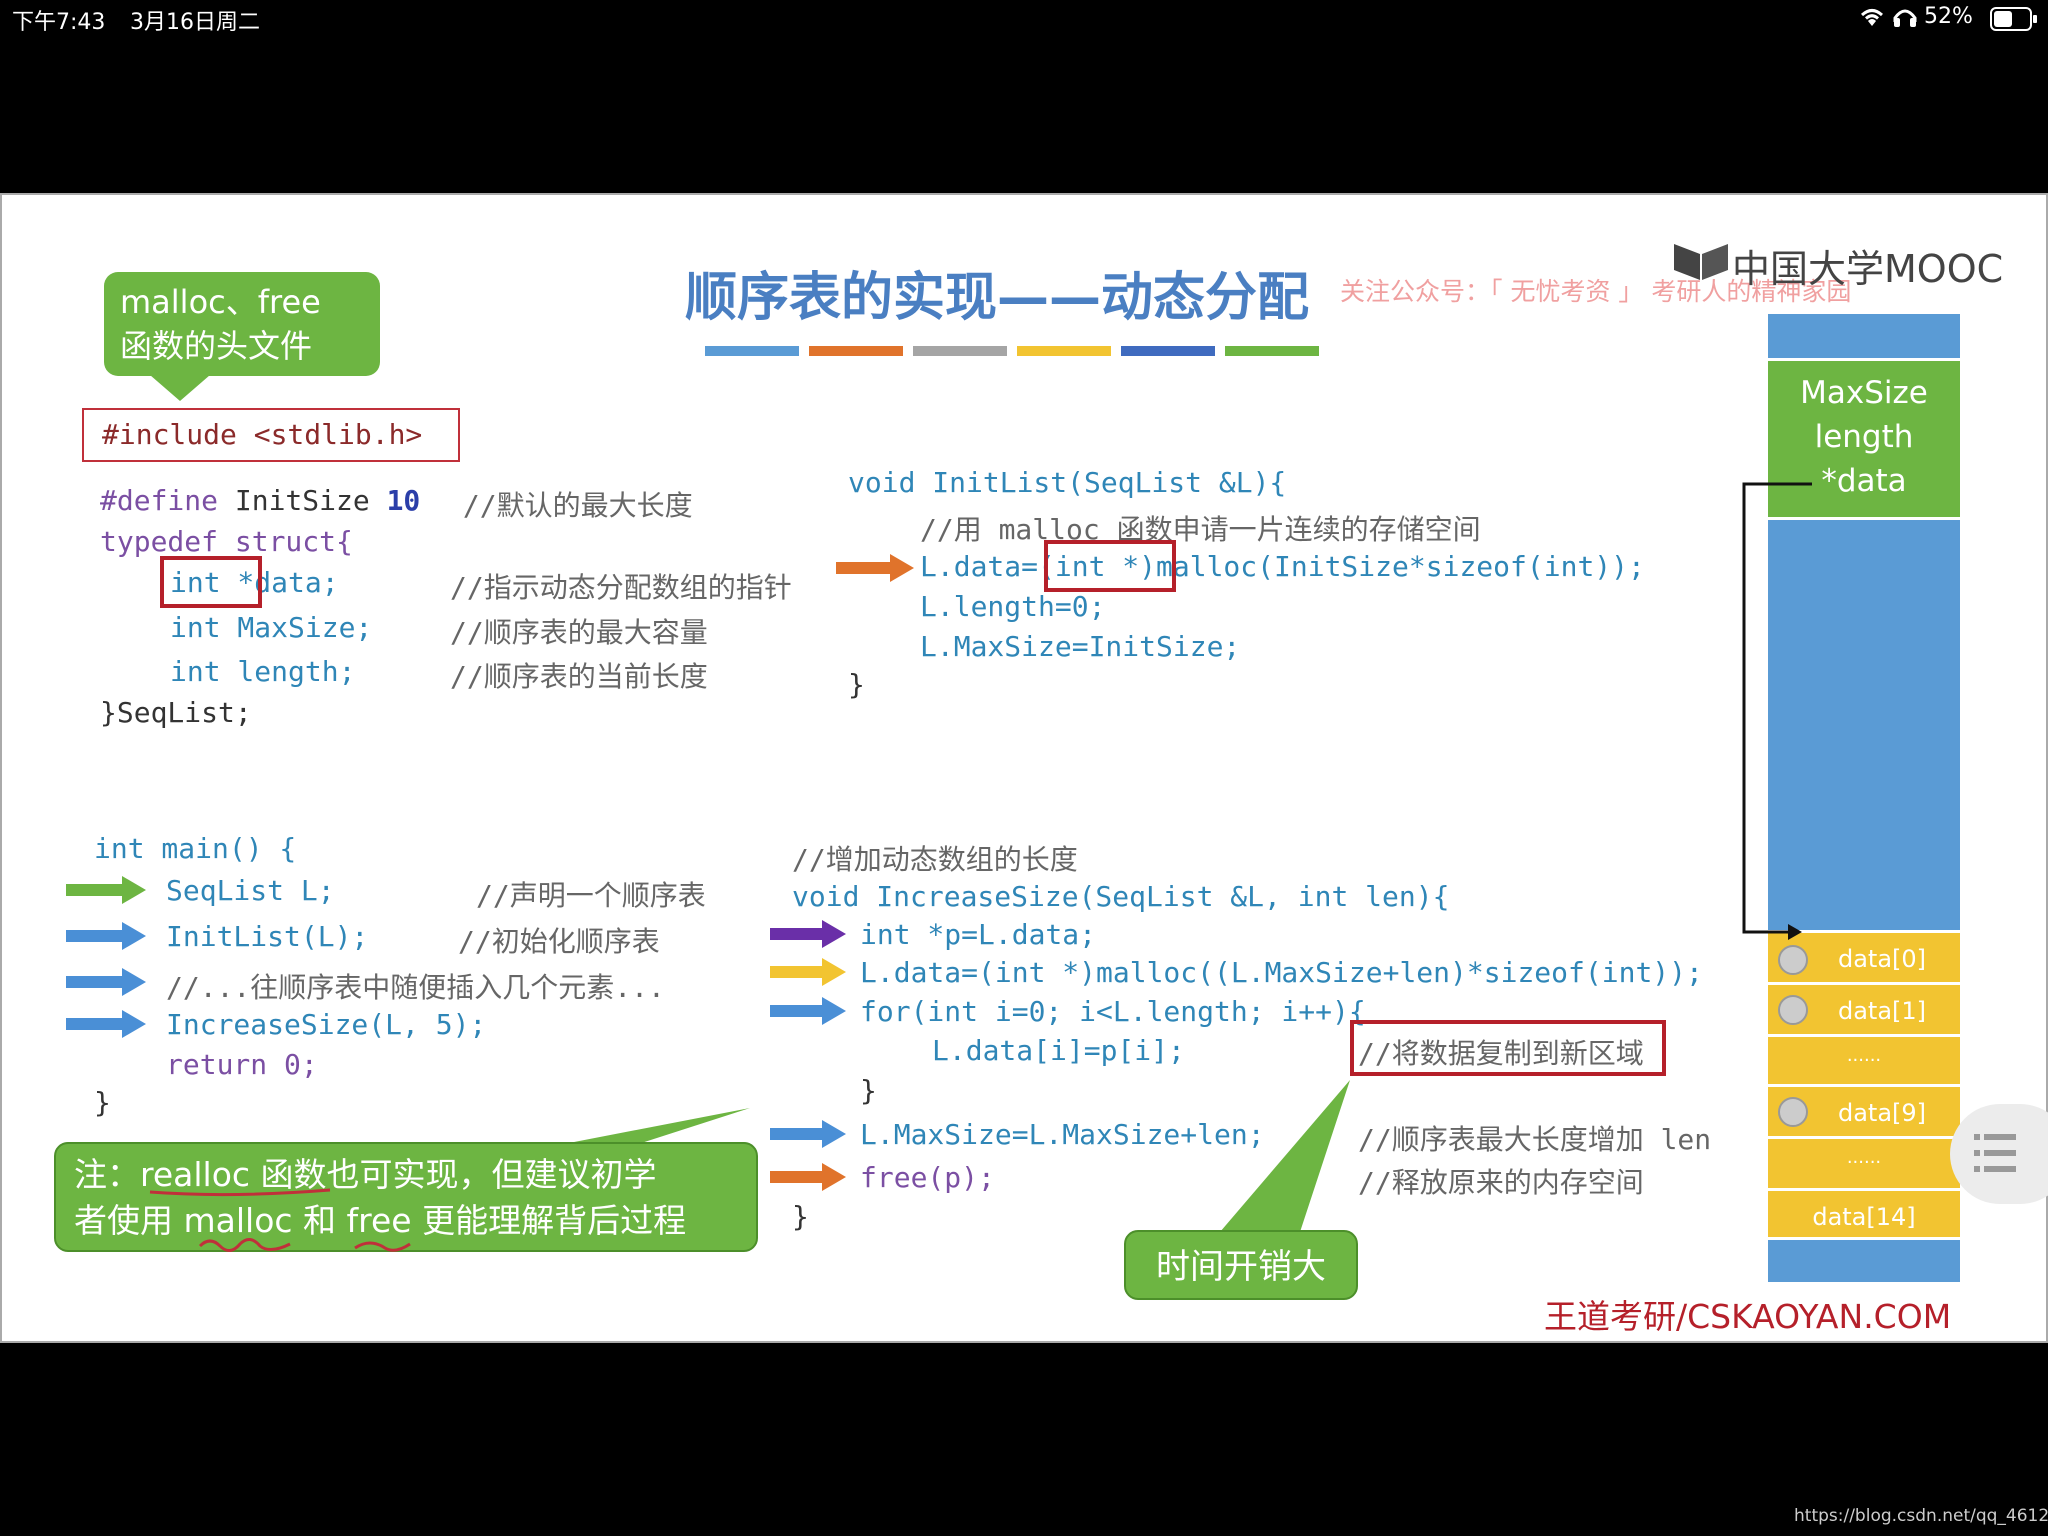 This screenshot has width=2048, height=1536. I want to click on initlist-comment: //用 malloc 函数申请一片连续的存储空间, so click(1200, 529).